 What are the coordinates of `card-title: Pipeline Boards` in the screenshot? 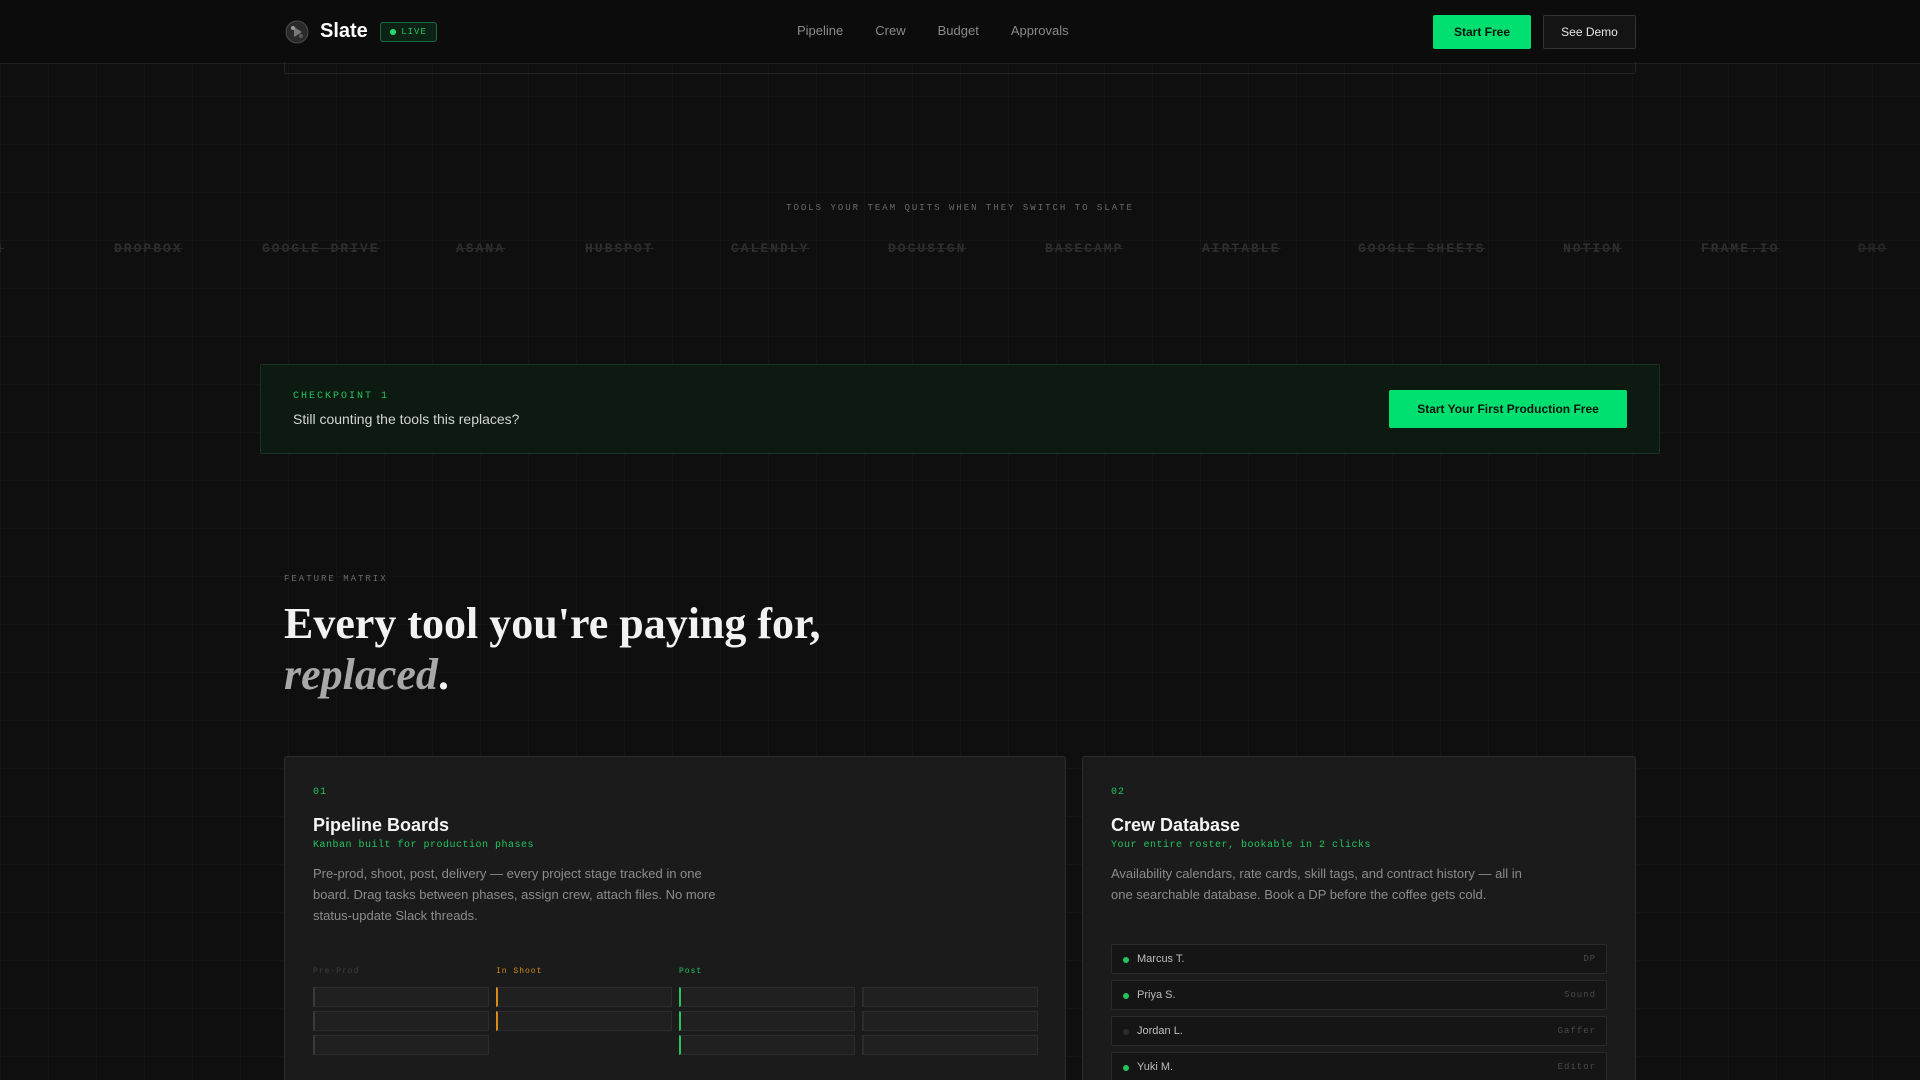 It's located at (381, 825).